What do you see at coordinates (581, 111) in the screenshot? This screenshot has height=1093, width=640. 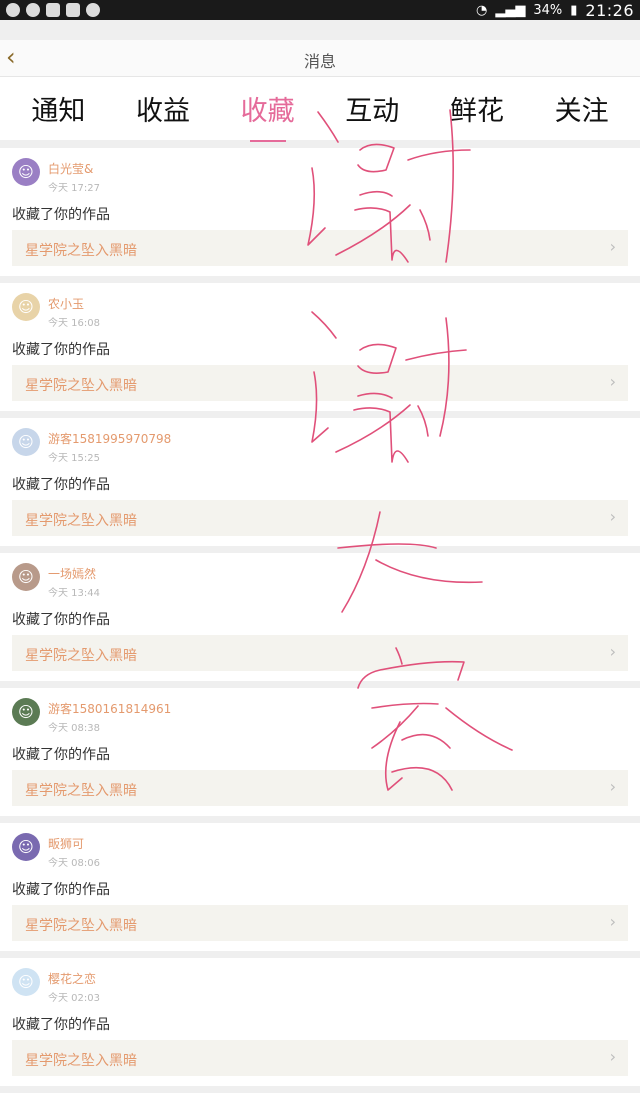 I see `tab-label: 关注` at bounding box center [581, 111].